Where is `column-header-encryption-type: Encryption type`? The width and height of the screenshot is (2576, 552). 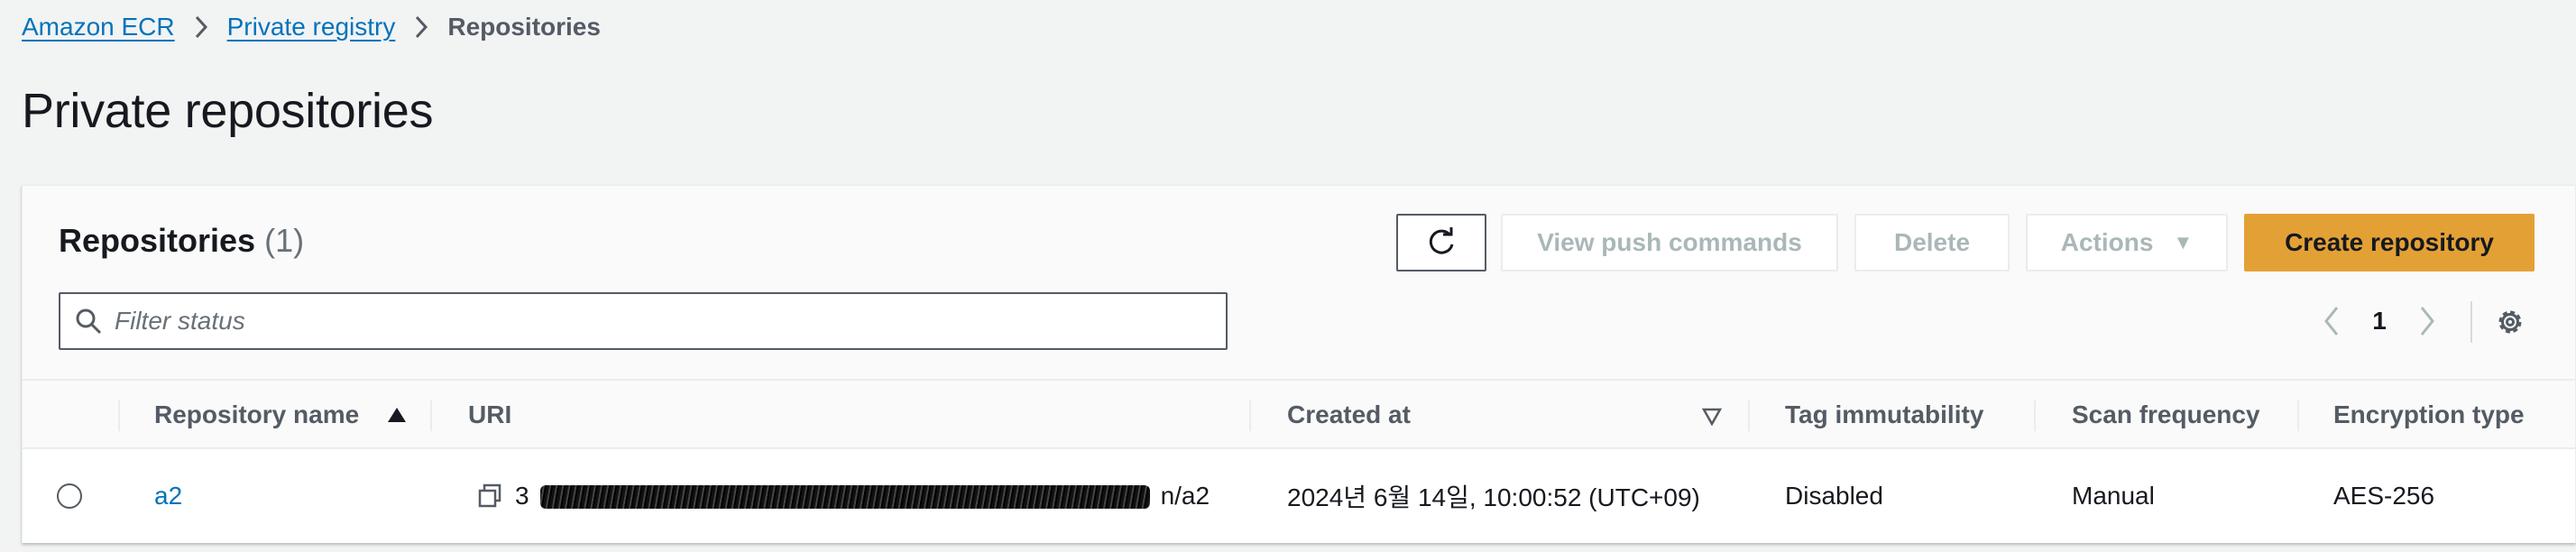
column-header-encryption-type: Encryption type is located at coordinates (2429, 415).